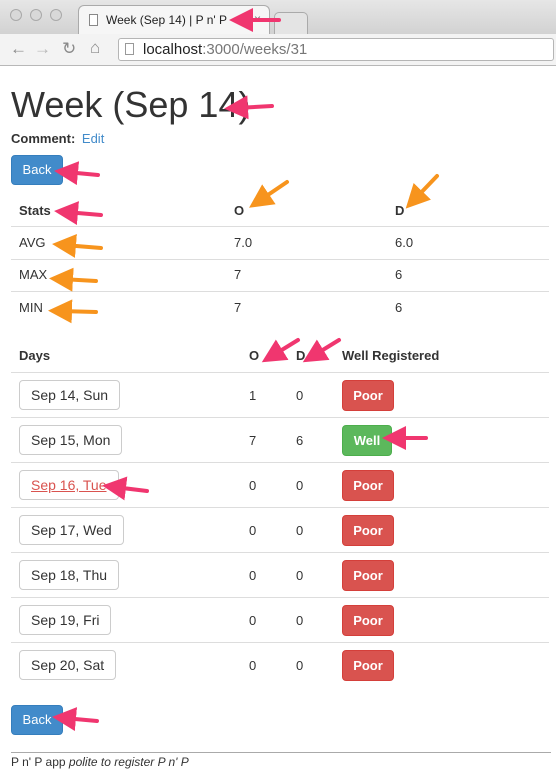 This screenshot has width=556, height=776. I want to click on pink-arrow-current-day, so click(125, 488).